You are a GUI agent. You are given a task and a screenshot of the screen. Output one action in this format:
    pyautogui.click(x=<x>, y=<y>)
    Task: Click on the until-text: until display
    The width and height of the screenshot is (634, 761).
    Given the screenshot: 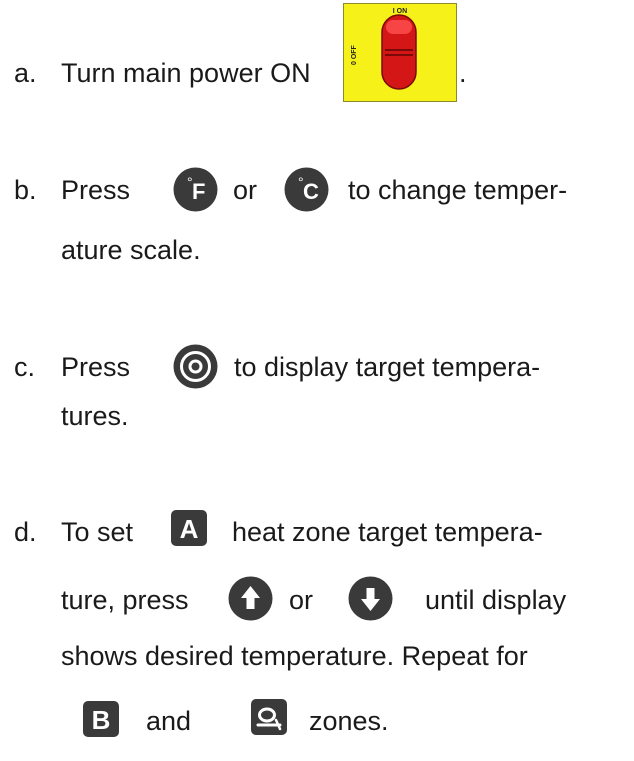 What is the action you would take?
    pyautogui.click(x=496, y=600)
    